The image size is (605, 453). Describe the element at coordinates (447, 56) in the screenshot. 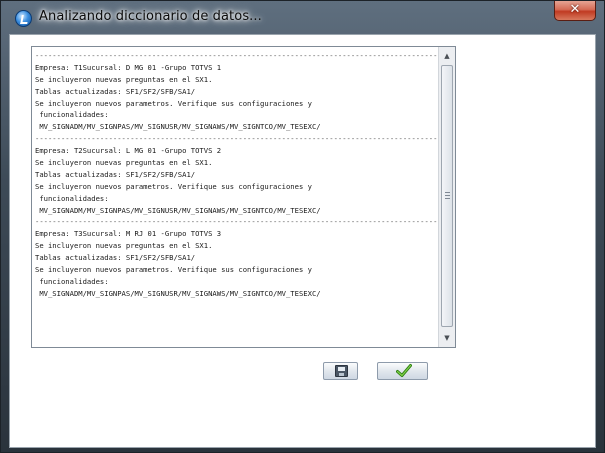

I see `scroll-up-button: ▲` at that location.